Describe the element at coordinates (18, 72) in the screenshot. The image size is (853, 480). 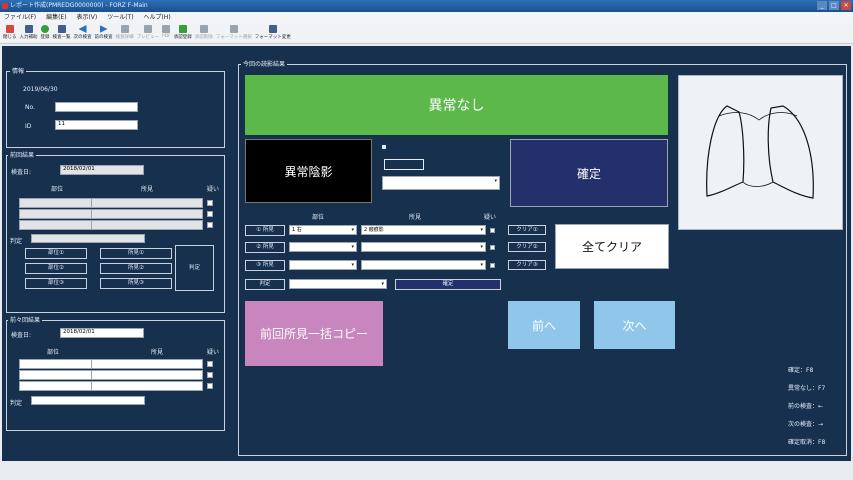
I see `info-panel-title: 情報` at that location.